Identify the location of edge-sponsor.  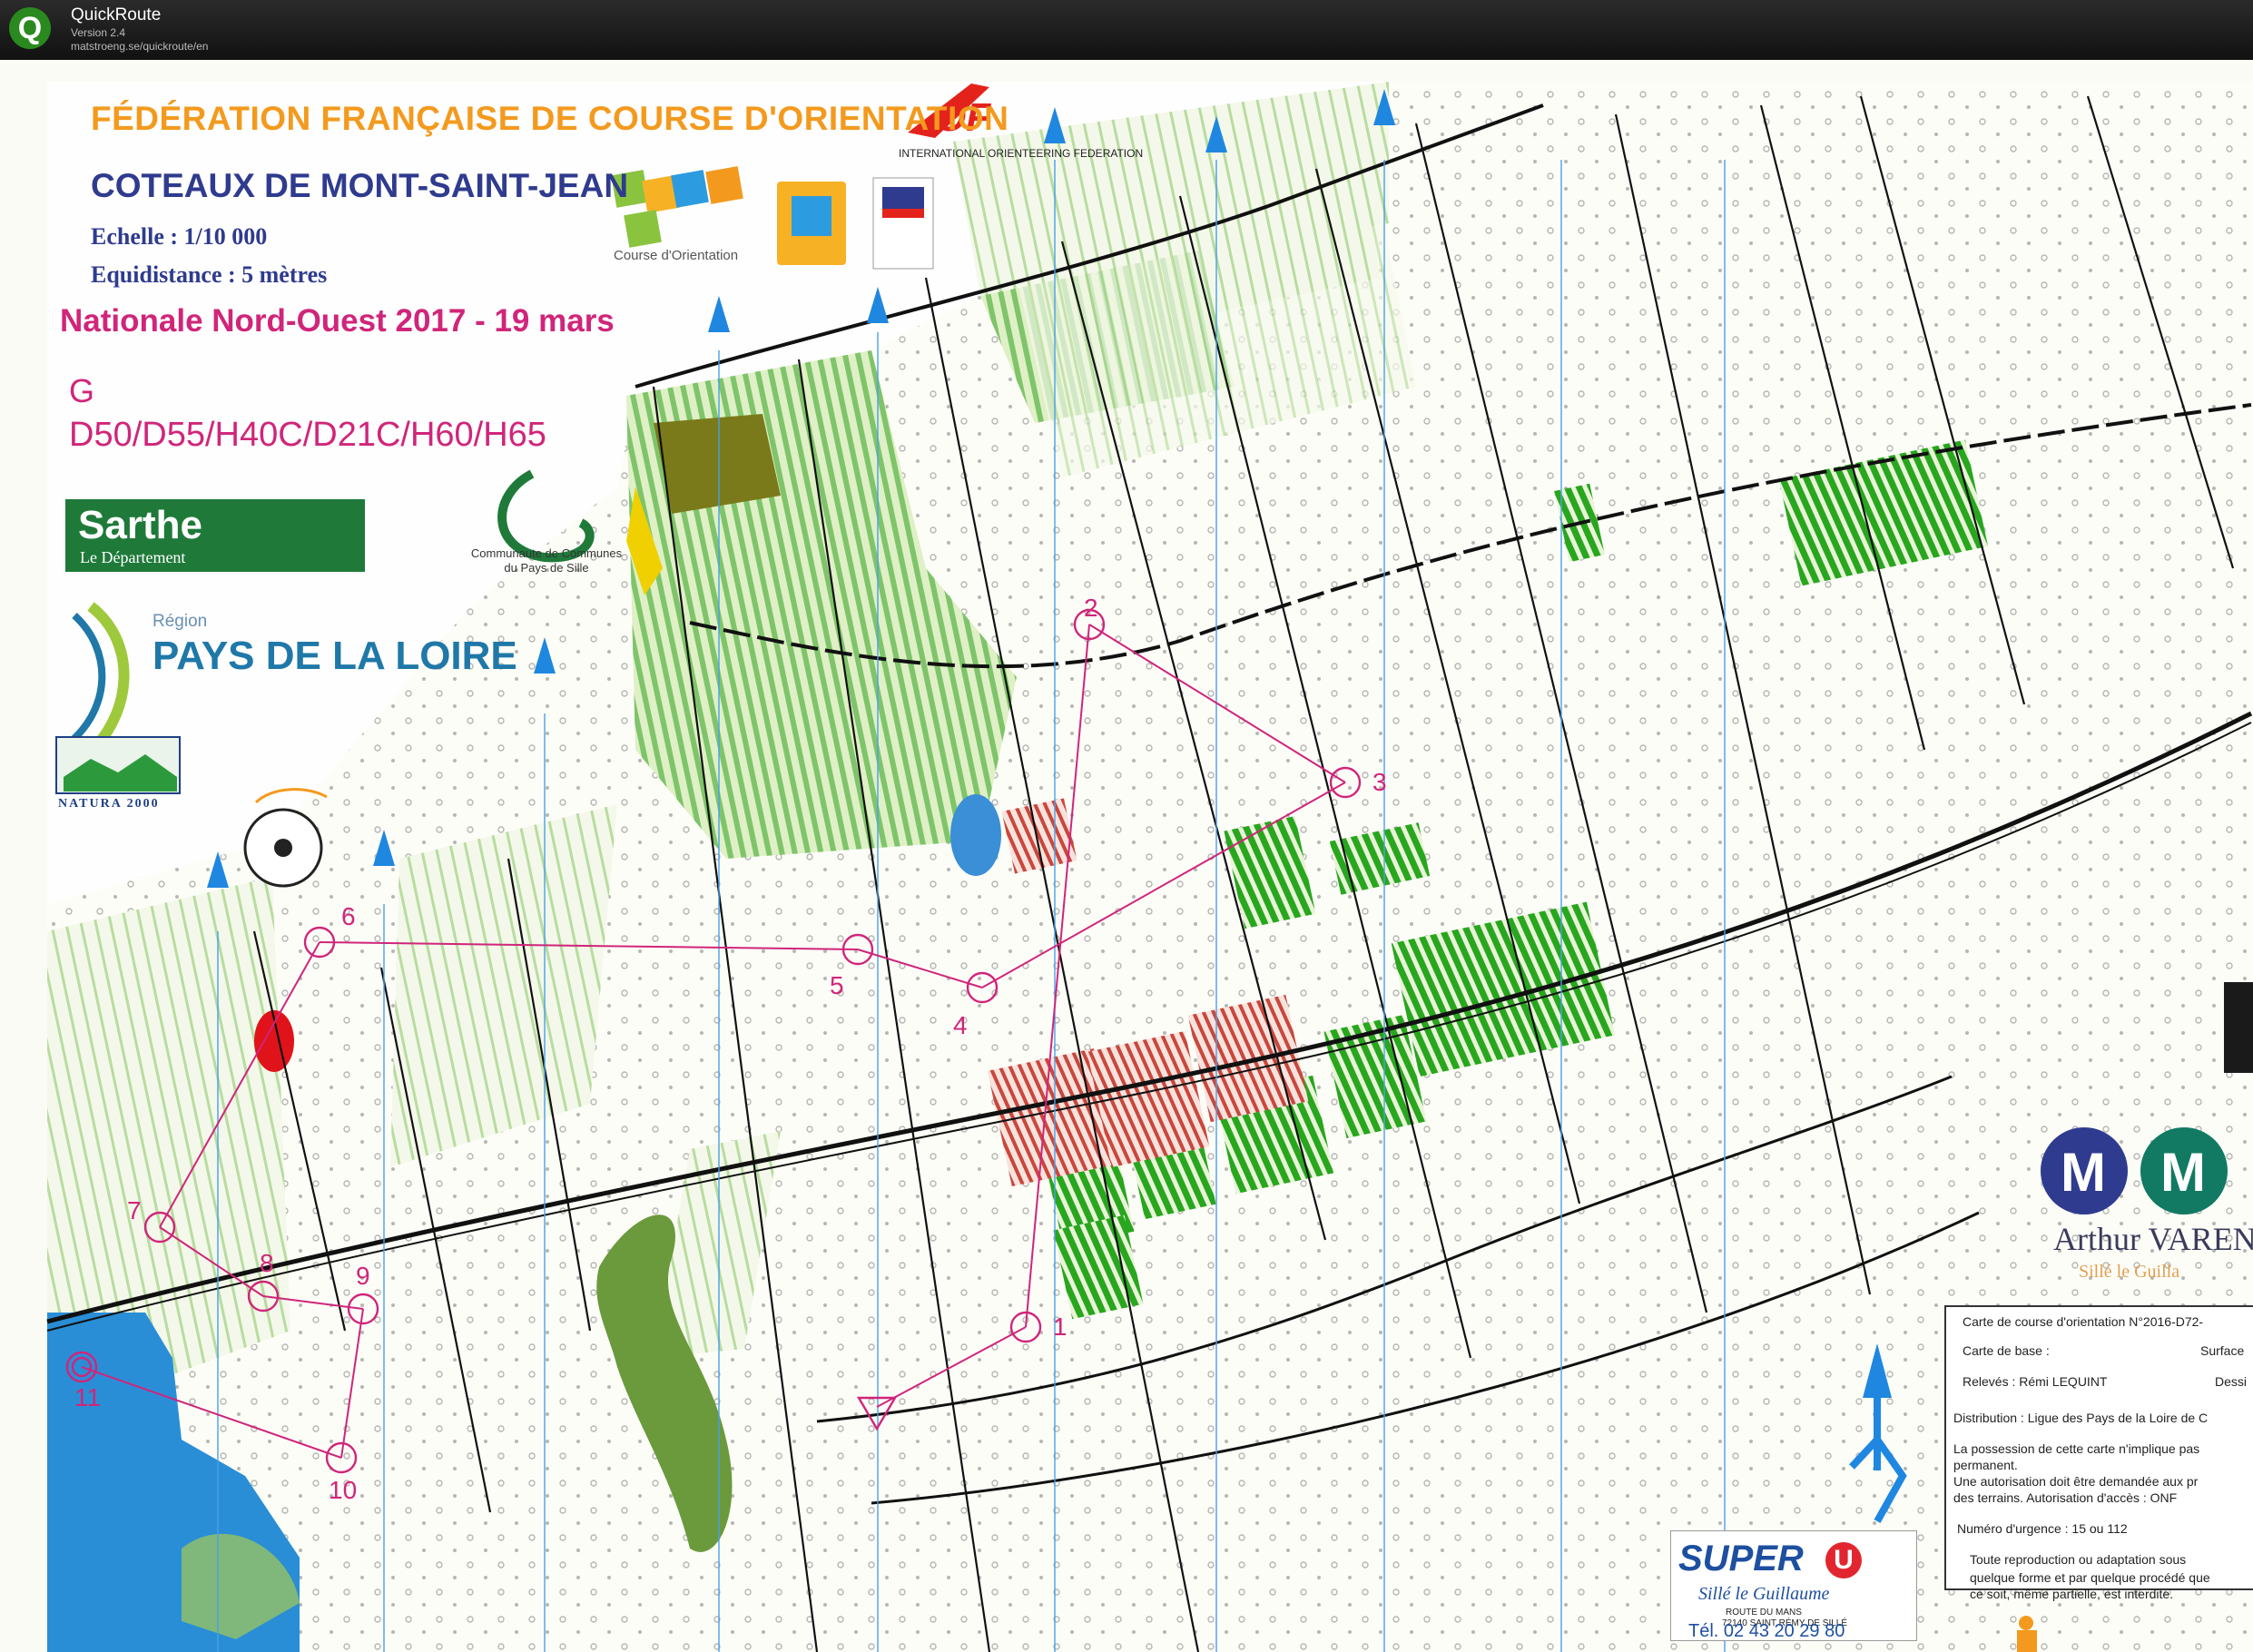
(2238, 1027).